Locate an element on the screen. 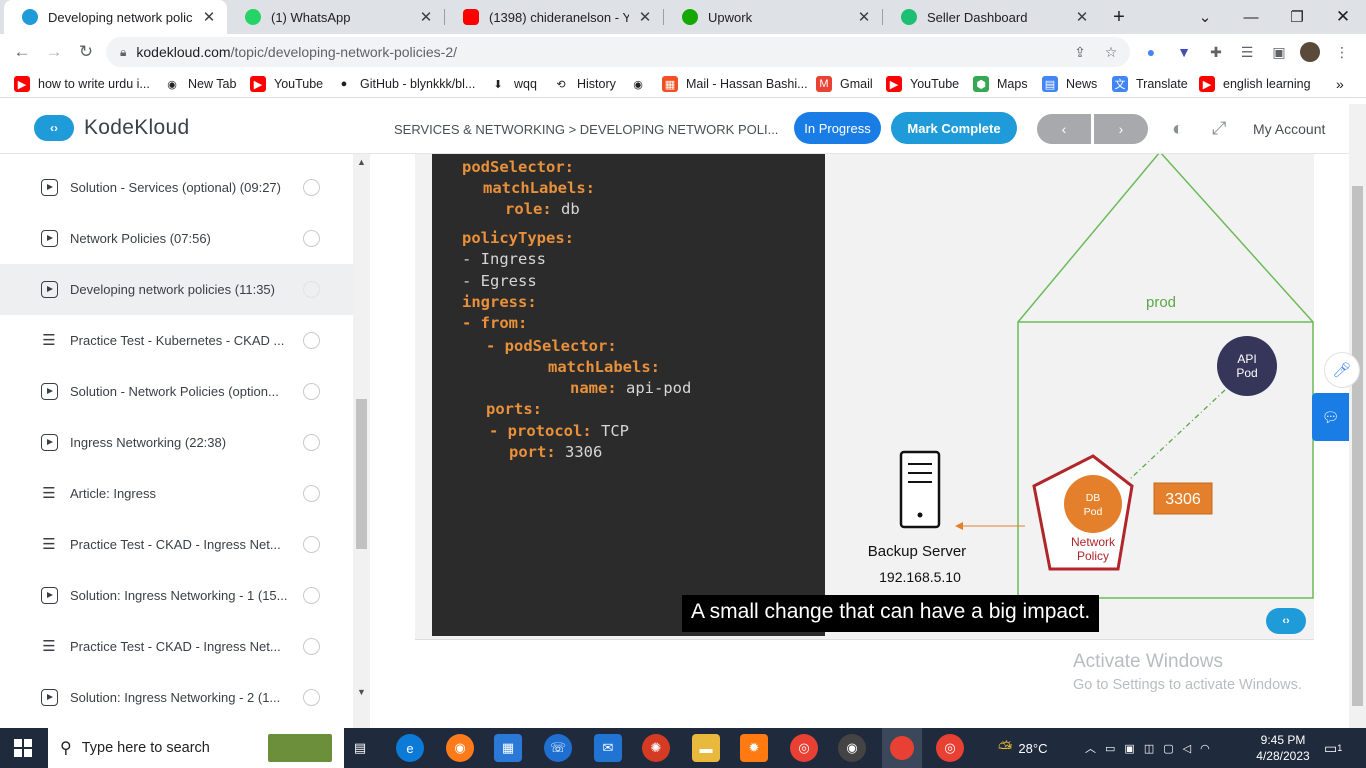  sidebar-scroll-thumb is located at coordinates (361, 474).